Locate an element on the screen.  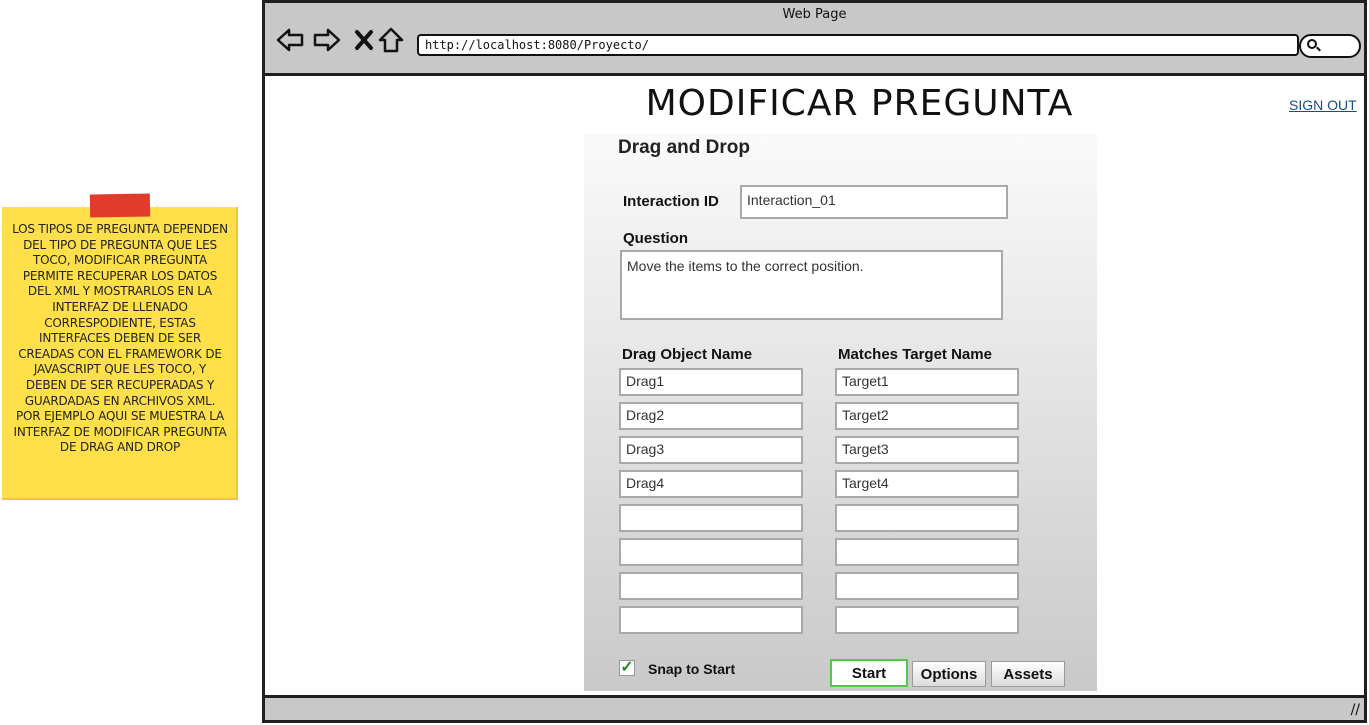
browser-titlebar: Web Page http://localhost:8080/Proyecto/ is located at coordinates (814, 39).